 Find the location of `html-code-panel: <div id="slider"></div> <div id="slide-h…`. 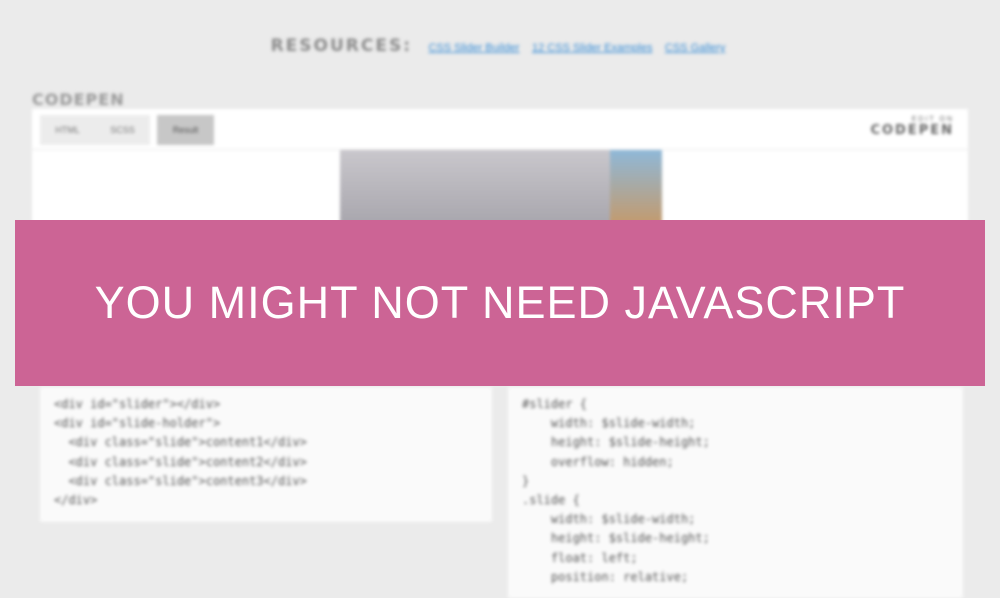

html-code-panel: <div id="slider"></div> <div id="slide-h… is located at coordinates (266, 454).